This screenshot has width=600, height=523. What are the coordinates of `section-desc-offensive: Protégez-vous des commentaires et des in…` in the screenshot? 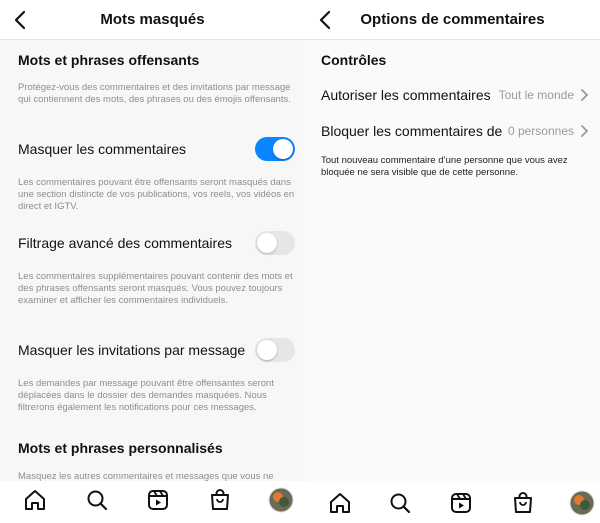 It's located at (154, 93).